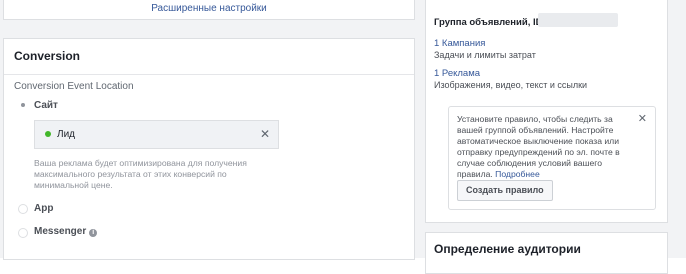 This screenshot has width=686, height=274. I want to click on learn-more-link: Подробнее, so click(517, 174).